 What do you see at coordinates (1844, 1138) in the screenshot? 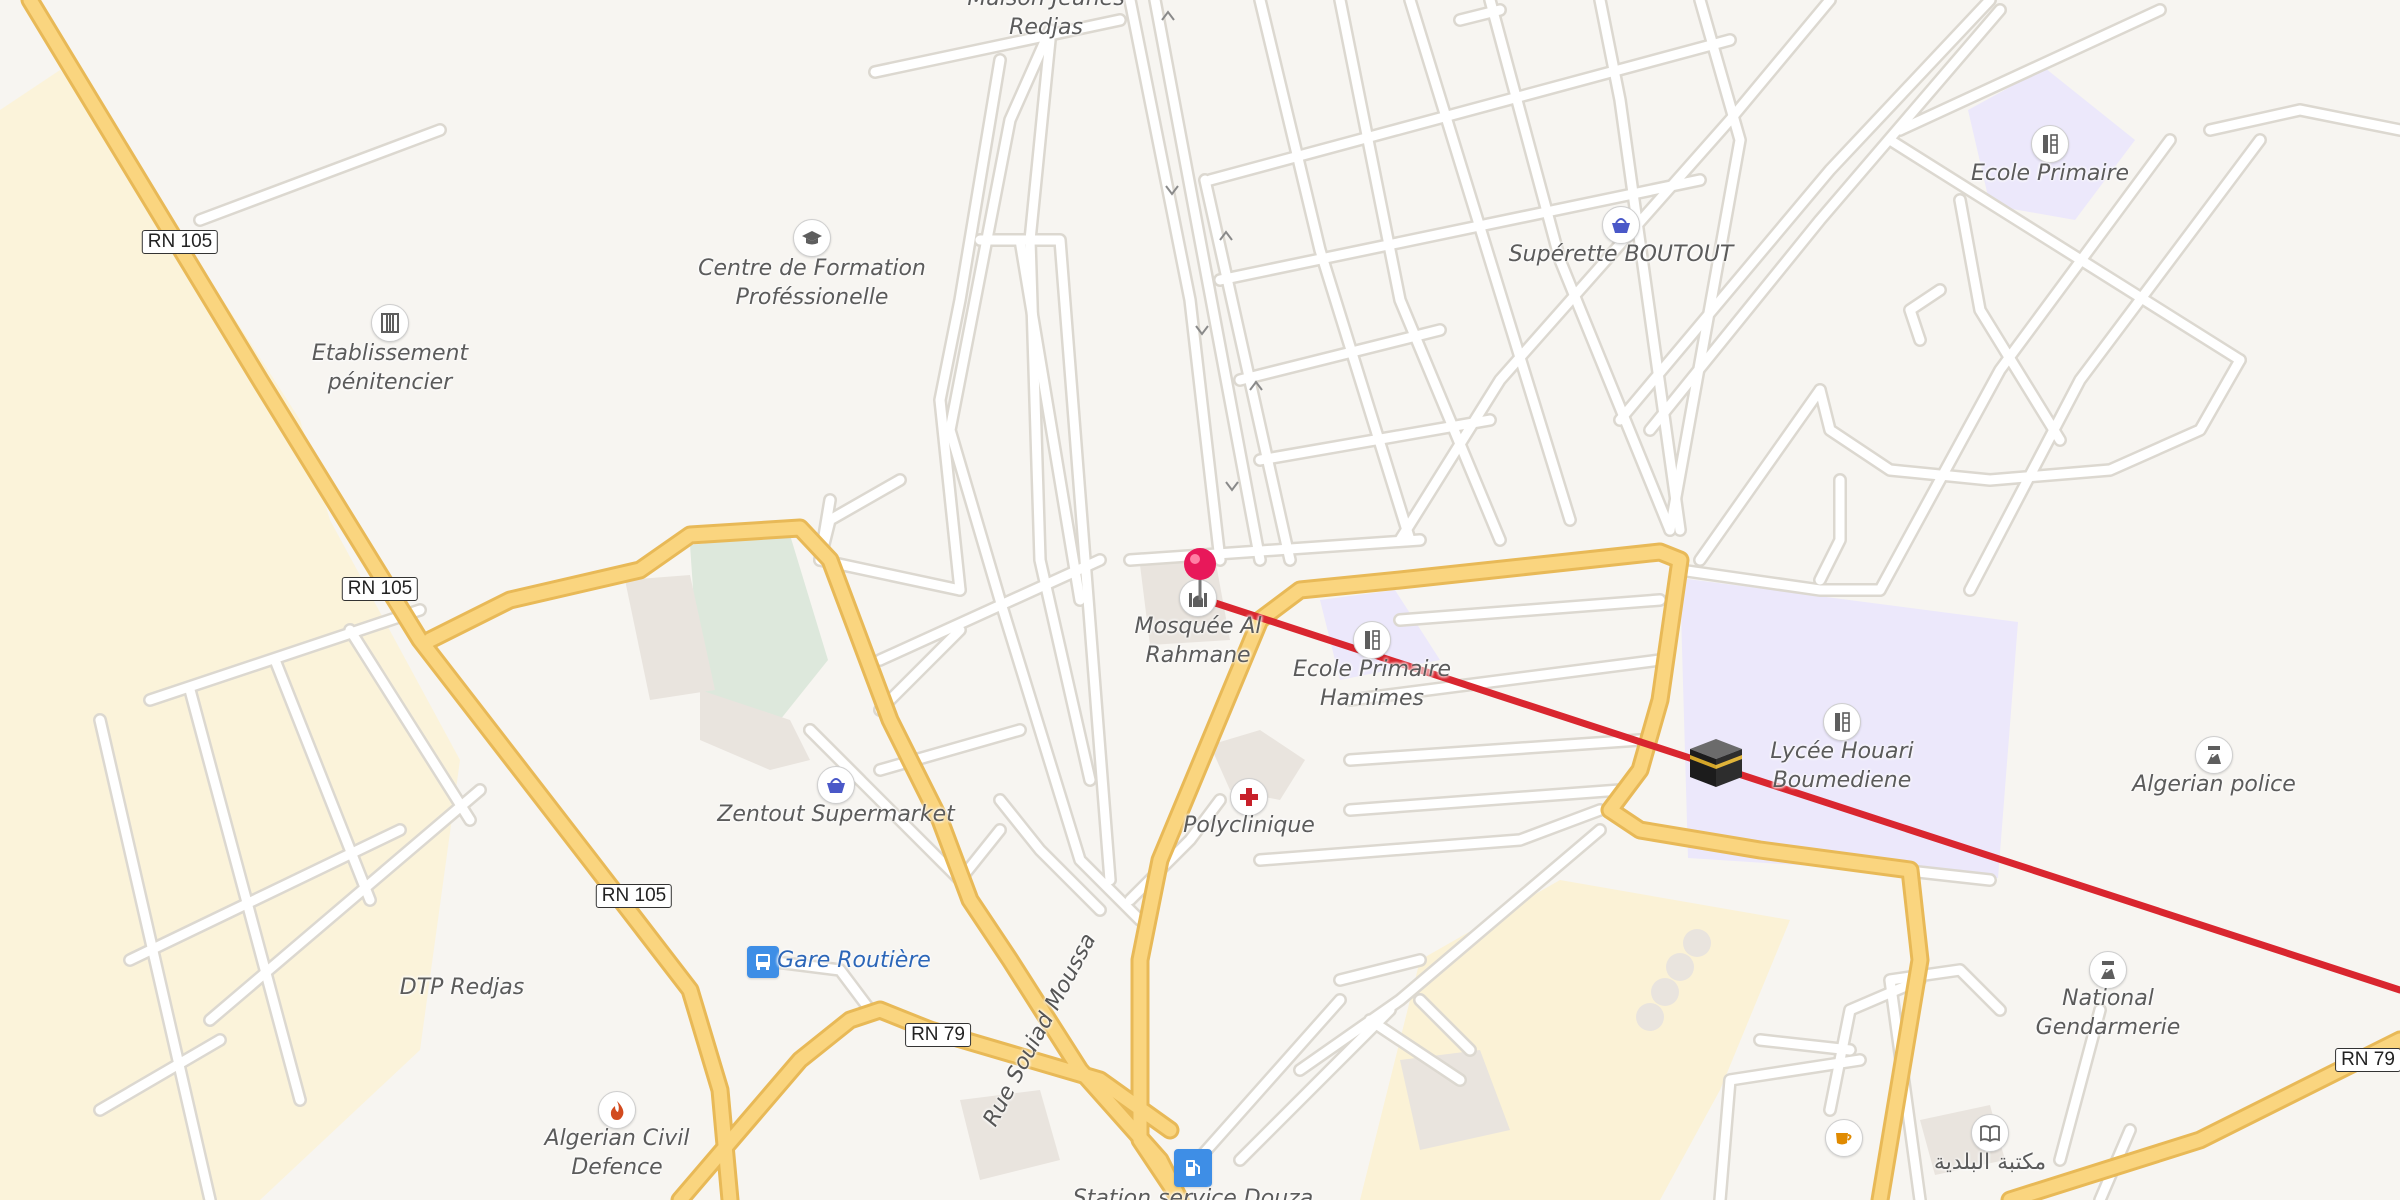
I see `cafe-icon` at bounding box center [1844, 1138].